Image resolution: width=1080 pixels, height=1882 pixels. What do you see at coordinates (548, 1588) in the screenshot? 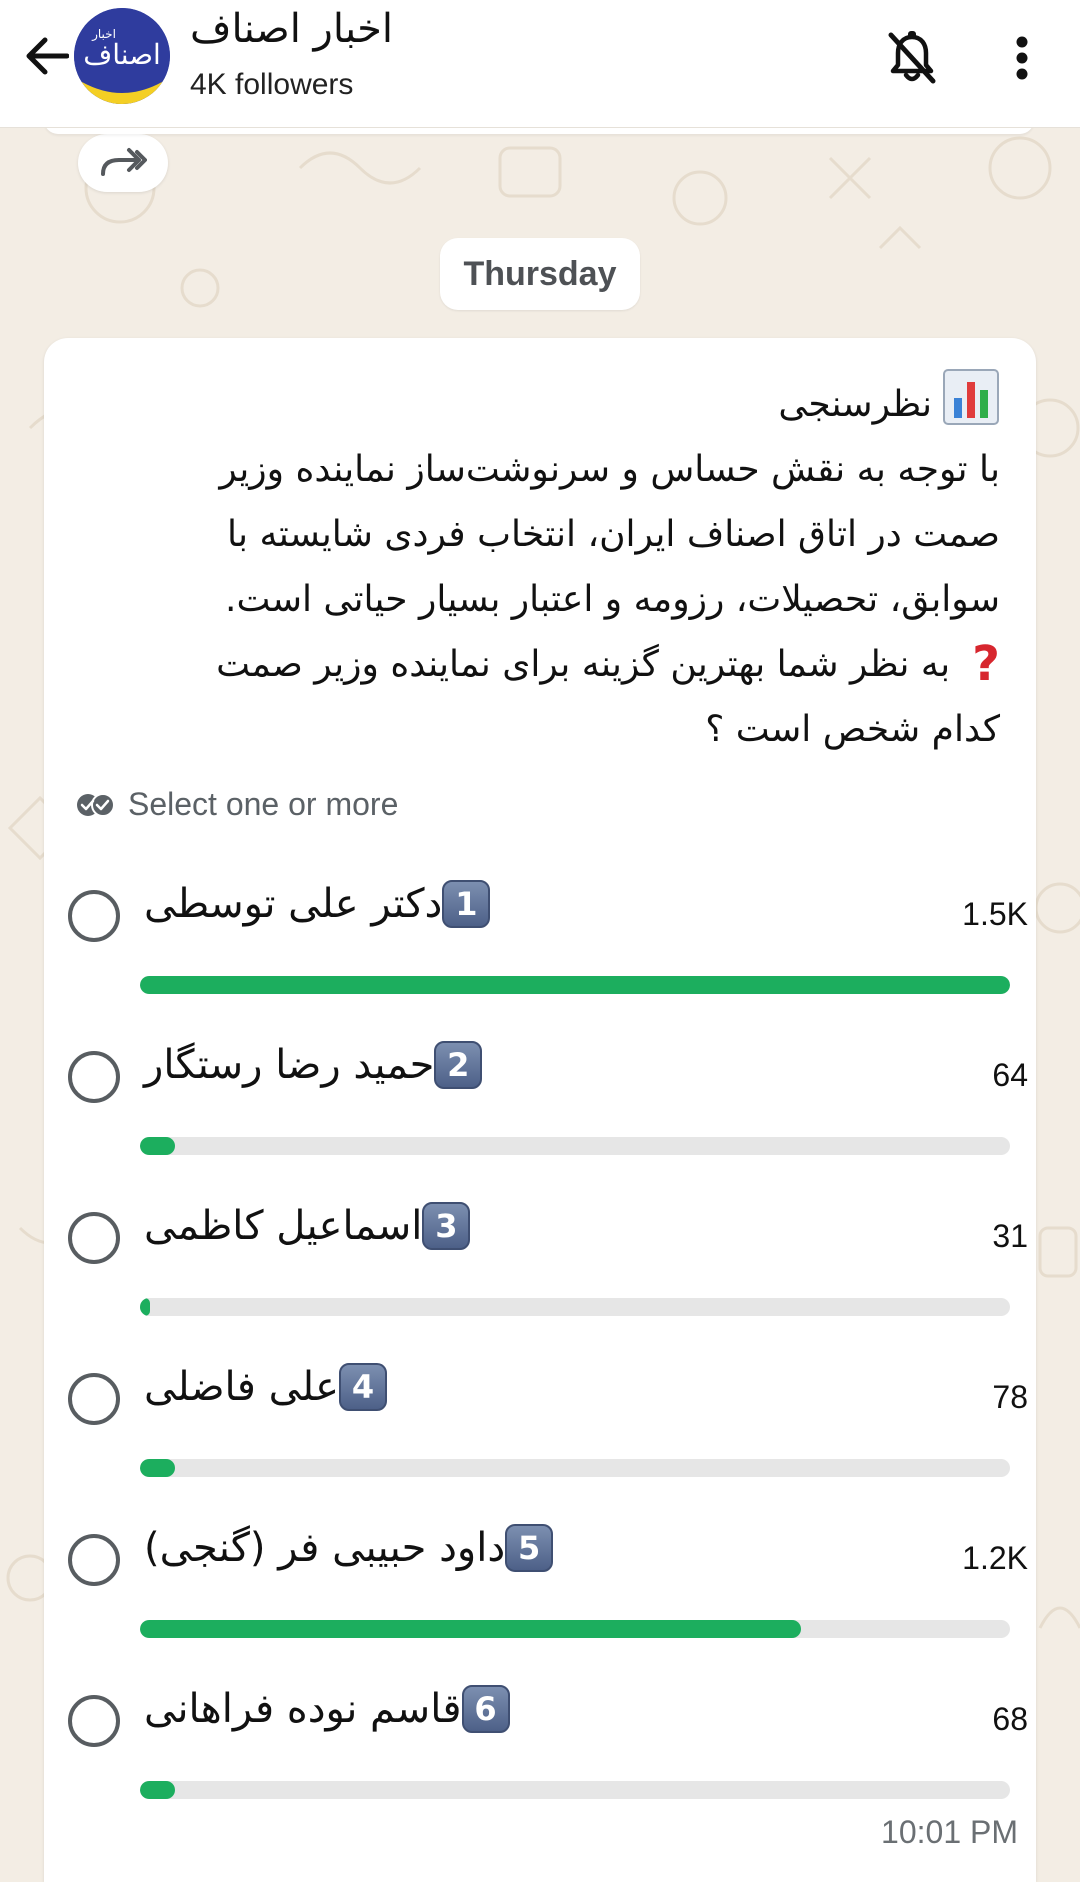
I see `poll-option: 5 داود حبیبی فر (گنجی) 1.2K` at bounding box center [548, 1588].